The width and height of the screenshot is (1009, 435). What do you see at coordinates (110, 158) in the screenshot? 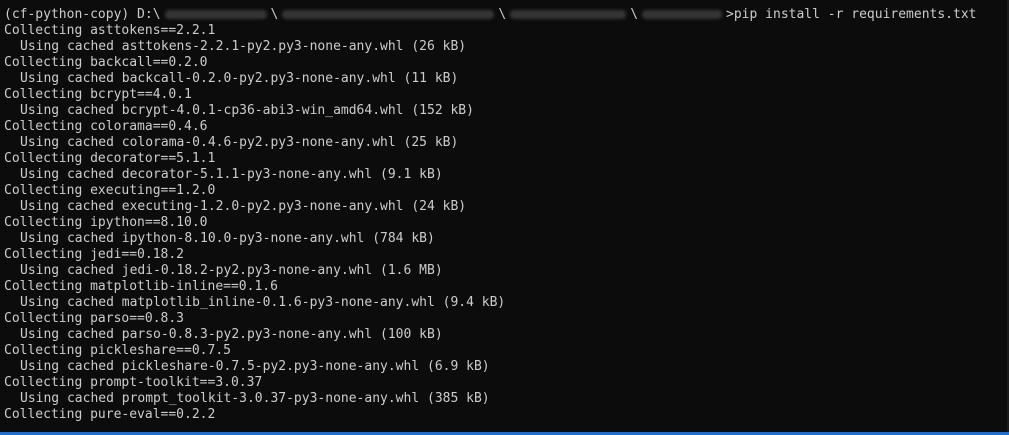
I see `collecting-line: Collecting decorator==5.1.1` at bounding box center [110, 158].